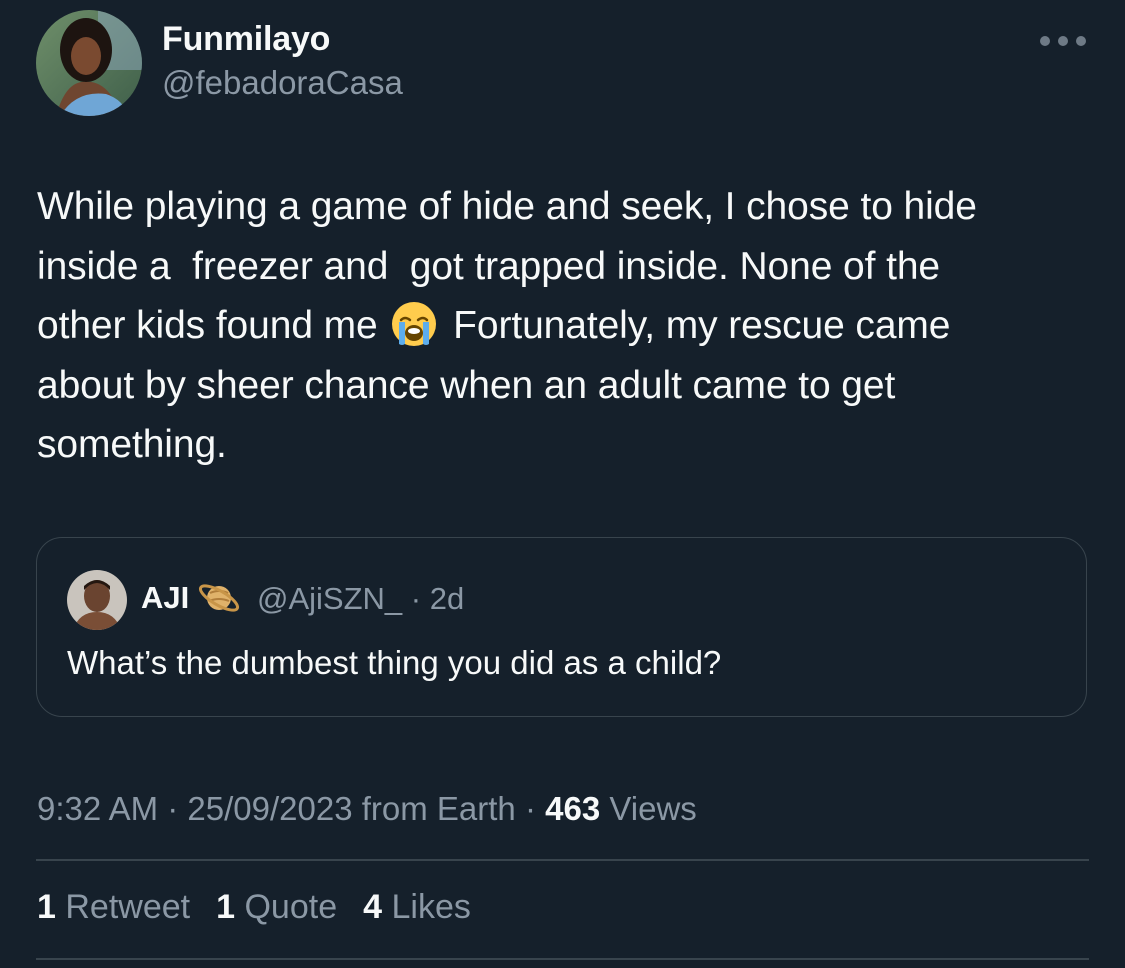  I want to click on likes-stat: 4 Likes, so click(417, 907).